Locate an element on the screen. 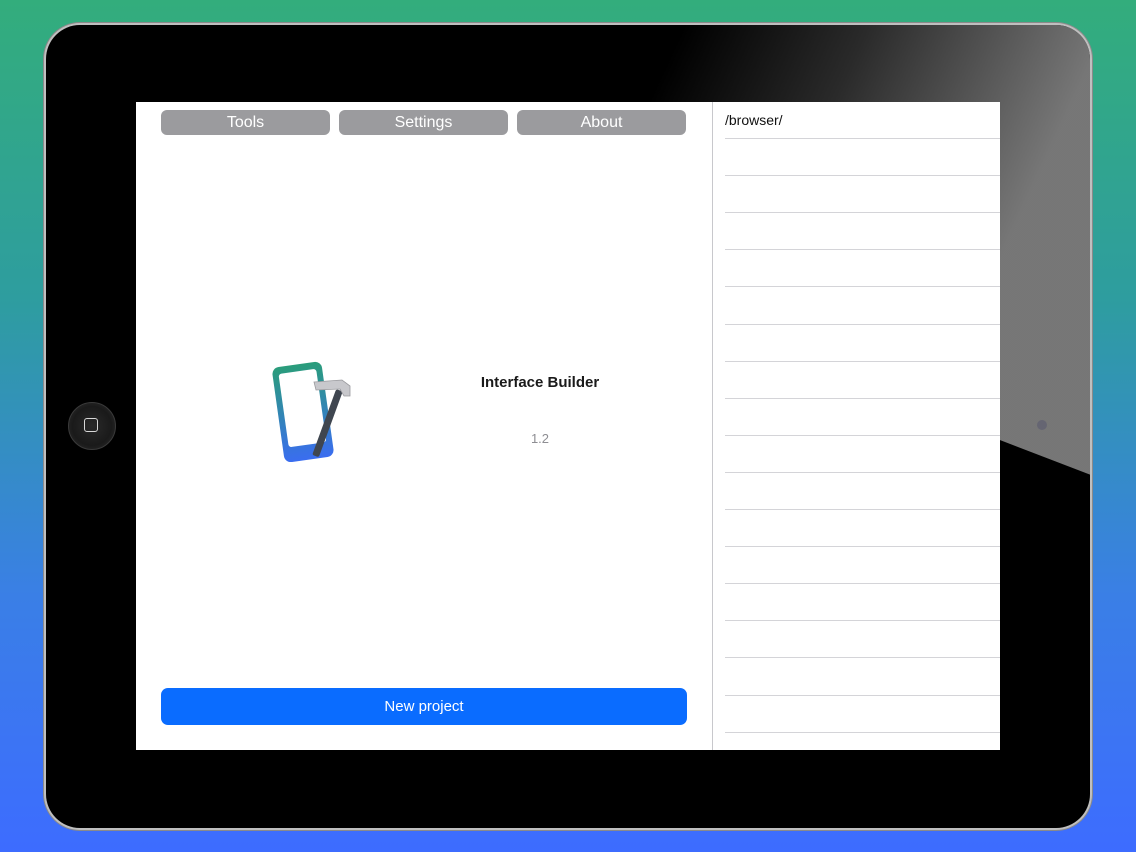 The width and height of the screenshot is (1136, 852). home-button is located at coordinates (92, 426).